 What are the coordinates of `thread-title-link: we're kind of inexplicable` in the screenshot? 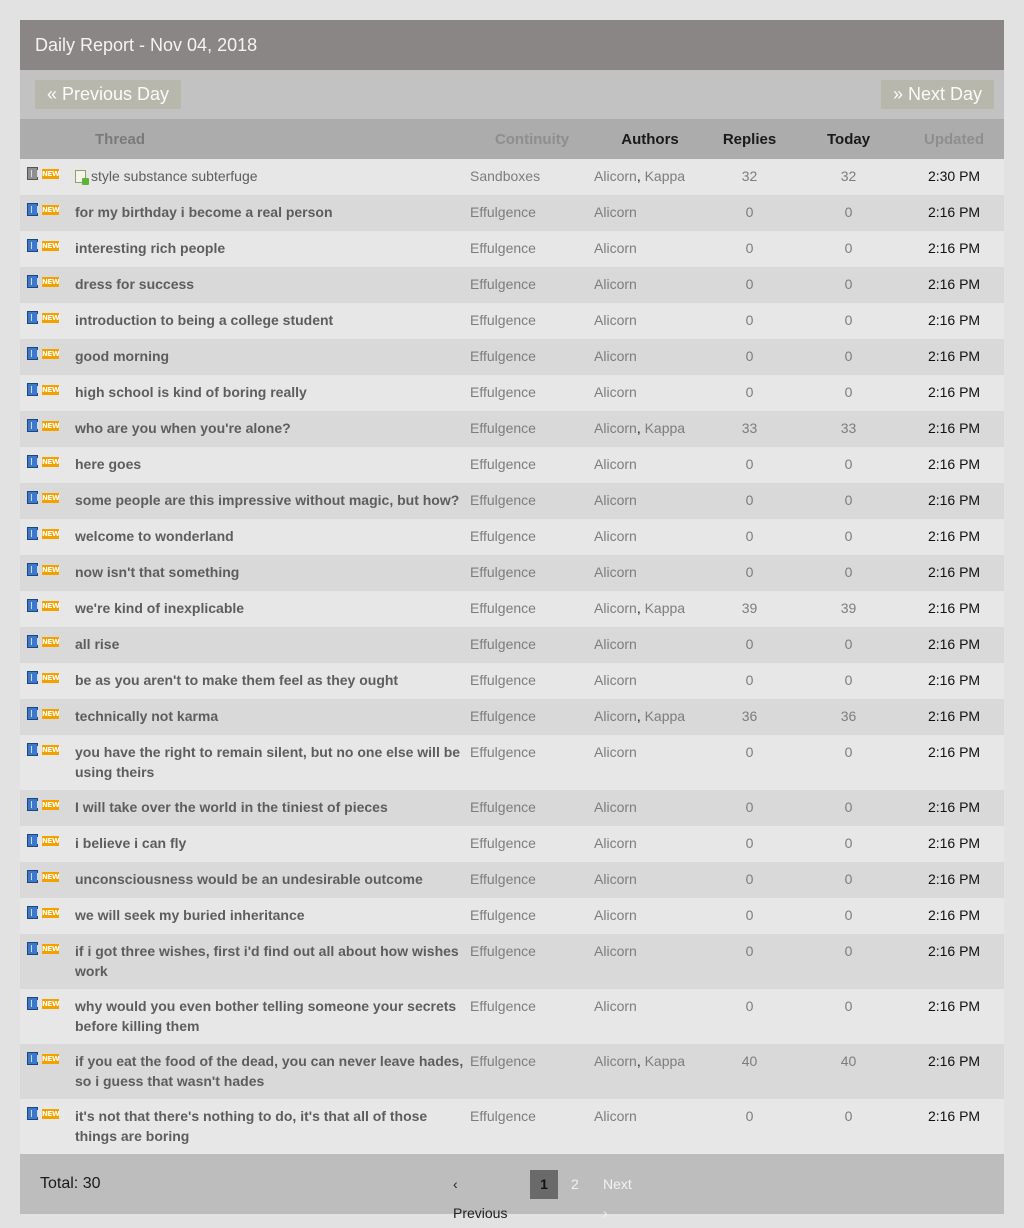 It's located at (159, 608).